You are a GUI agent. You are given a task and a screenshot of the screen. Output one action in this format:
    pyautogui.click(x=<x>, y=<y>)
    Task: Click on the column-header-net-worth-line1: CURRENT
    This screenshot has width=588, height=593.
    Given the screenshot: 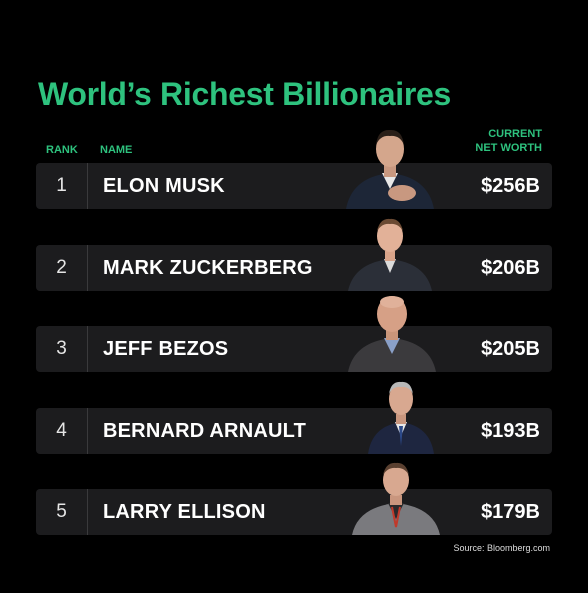 What is the action you would take?
    pyautogui.click(x=515, y=134)
    